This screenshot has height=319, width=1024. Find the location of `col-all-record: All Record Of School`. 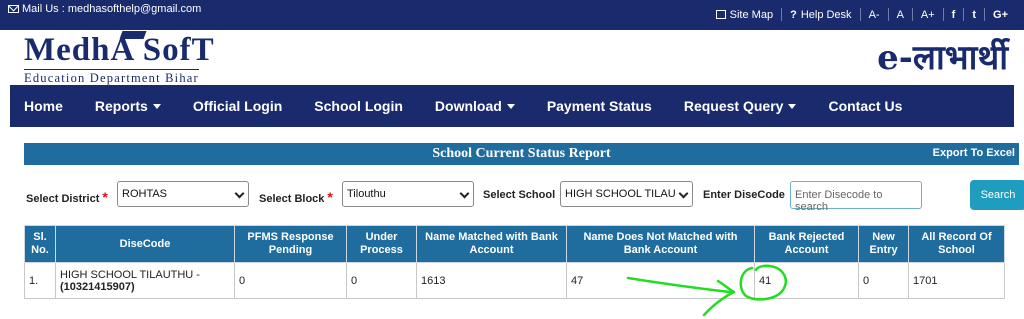

col-all-record: All Record Of School is located at coordinates (956, 244).